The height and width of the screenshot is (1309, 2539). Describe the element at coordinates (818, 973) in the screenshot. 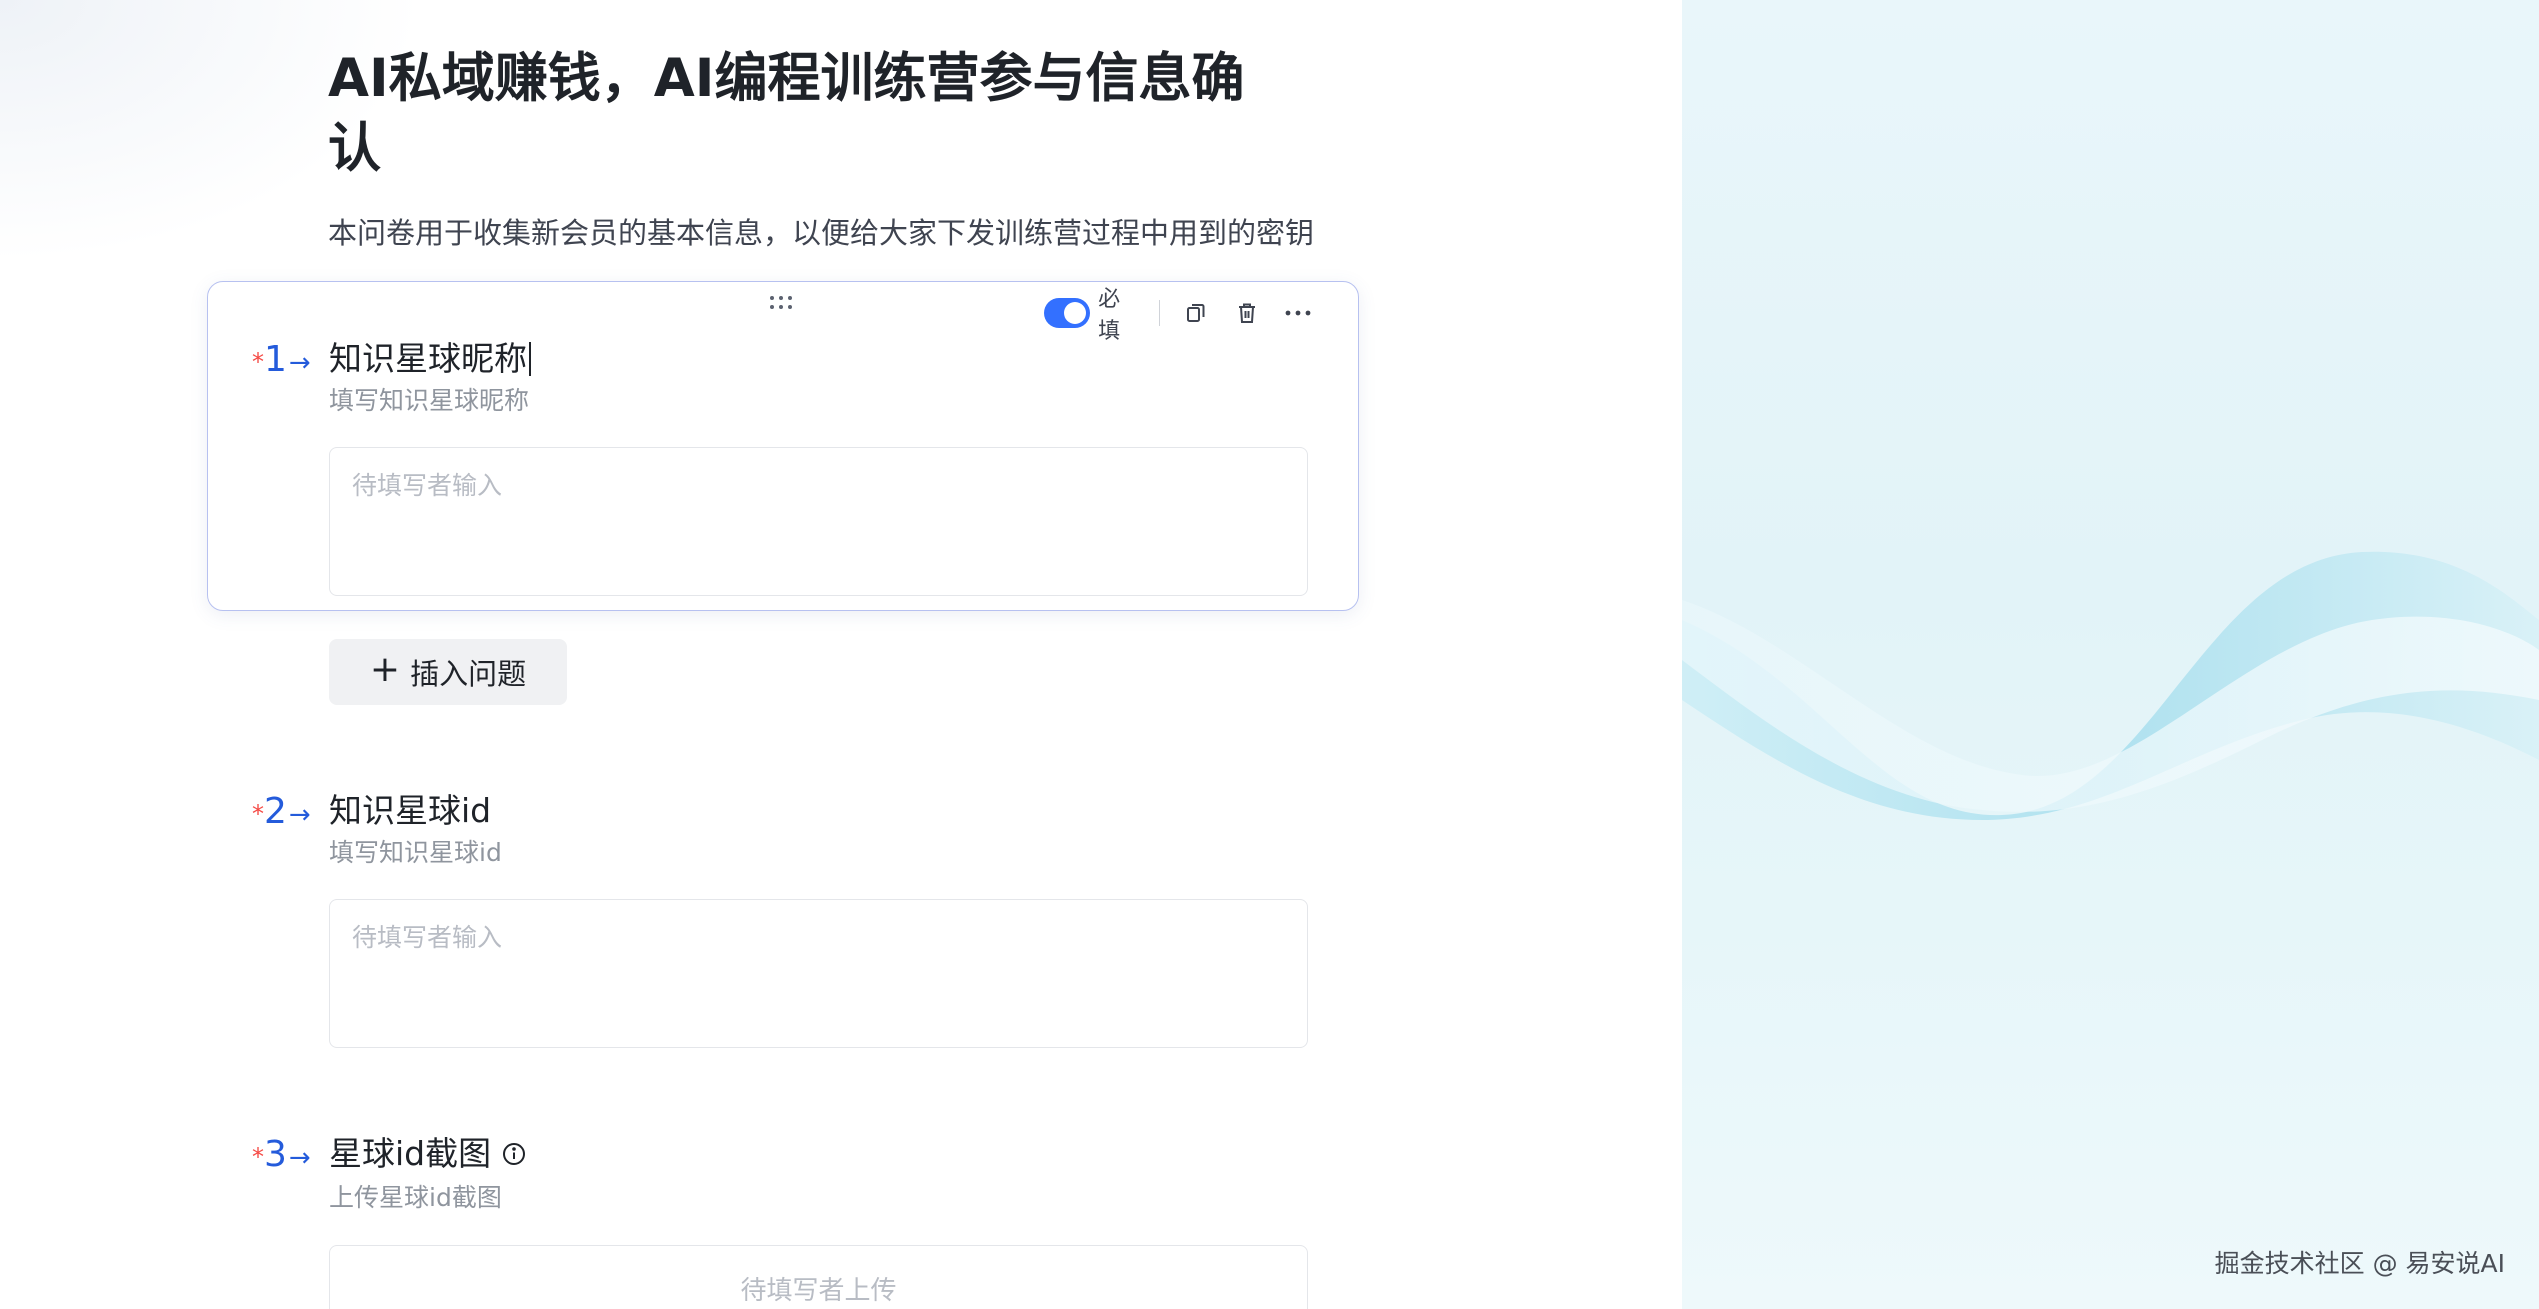

I see `answer-input-2: 待填写者输入` at that location.